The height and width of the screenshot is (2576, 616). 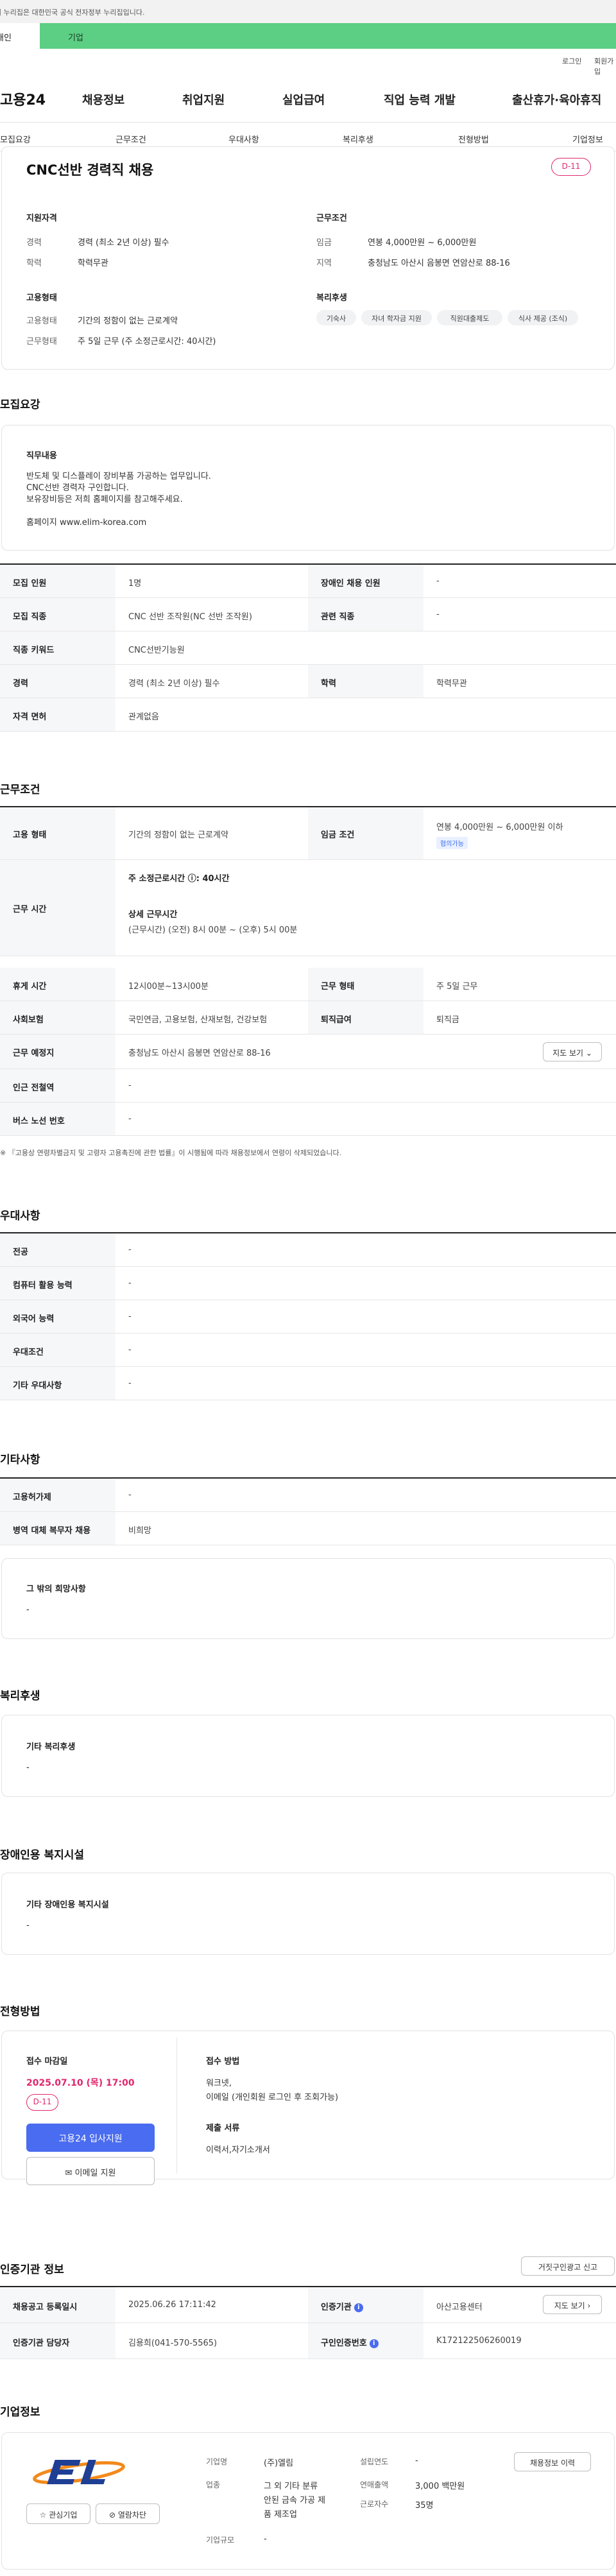 What do you see at coordinates (47, 2061) in the screenshot?
I see `deadline-head: 접수 마감일` at bounding box center [47, 2061].